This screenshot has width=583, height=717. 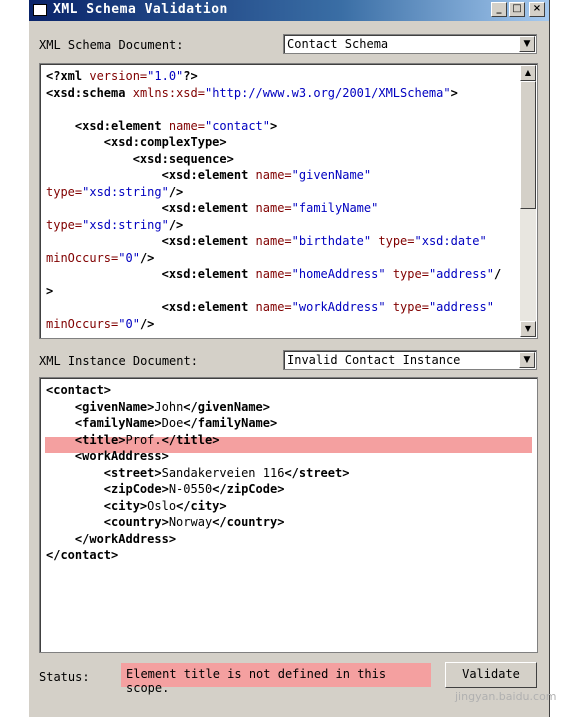 I want to click on instance-line: <familyName>Doe</familyName>, so click(x=176, y=423).